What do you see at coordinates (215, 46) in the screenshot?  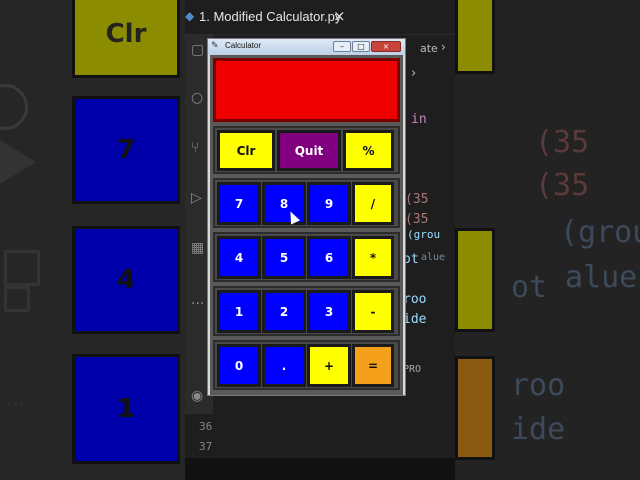 I see `feather-icon: ✎` at bounding box center [215, 46].